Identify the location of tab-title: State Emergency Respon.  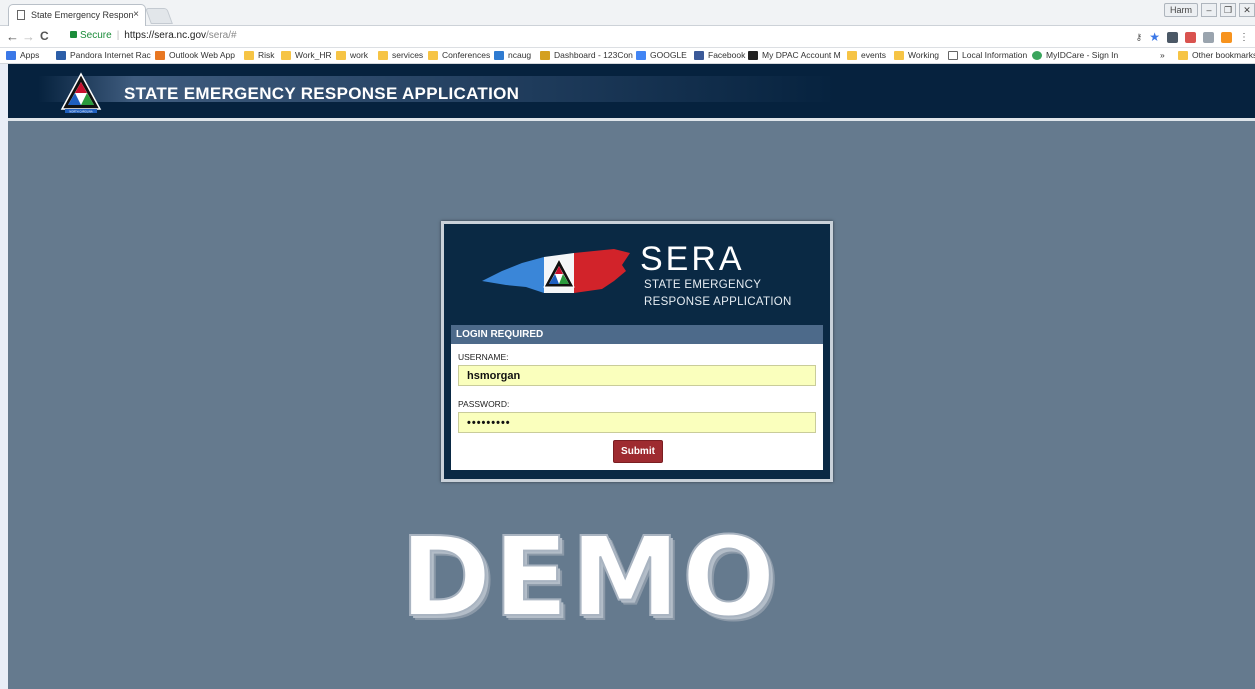
(82, 15).